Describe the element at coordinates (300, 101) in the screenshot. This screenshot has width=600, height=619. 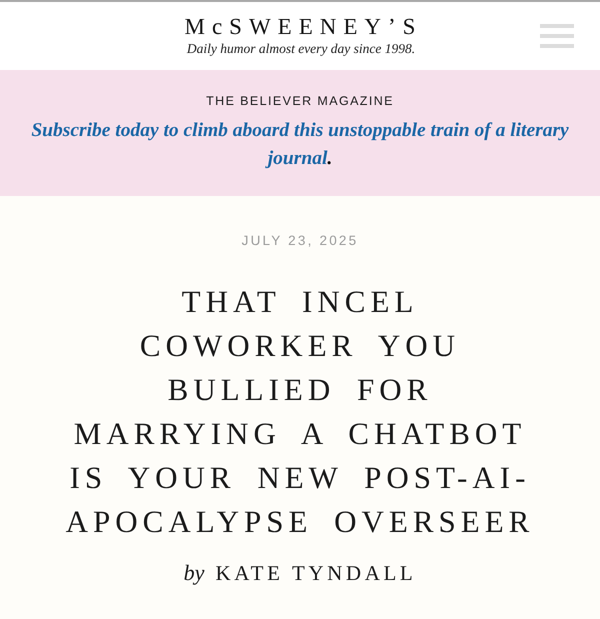
I see `promo-label: THE BELIEVER MAGAZINE` at that location.